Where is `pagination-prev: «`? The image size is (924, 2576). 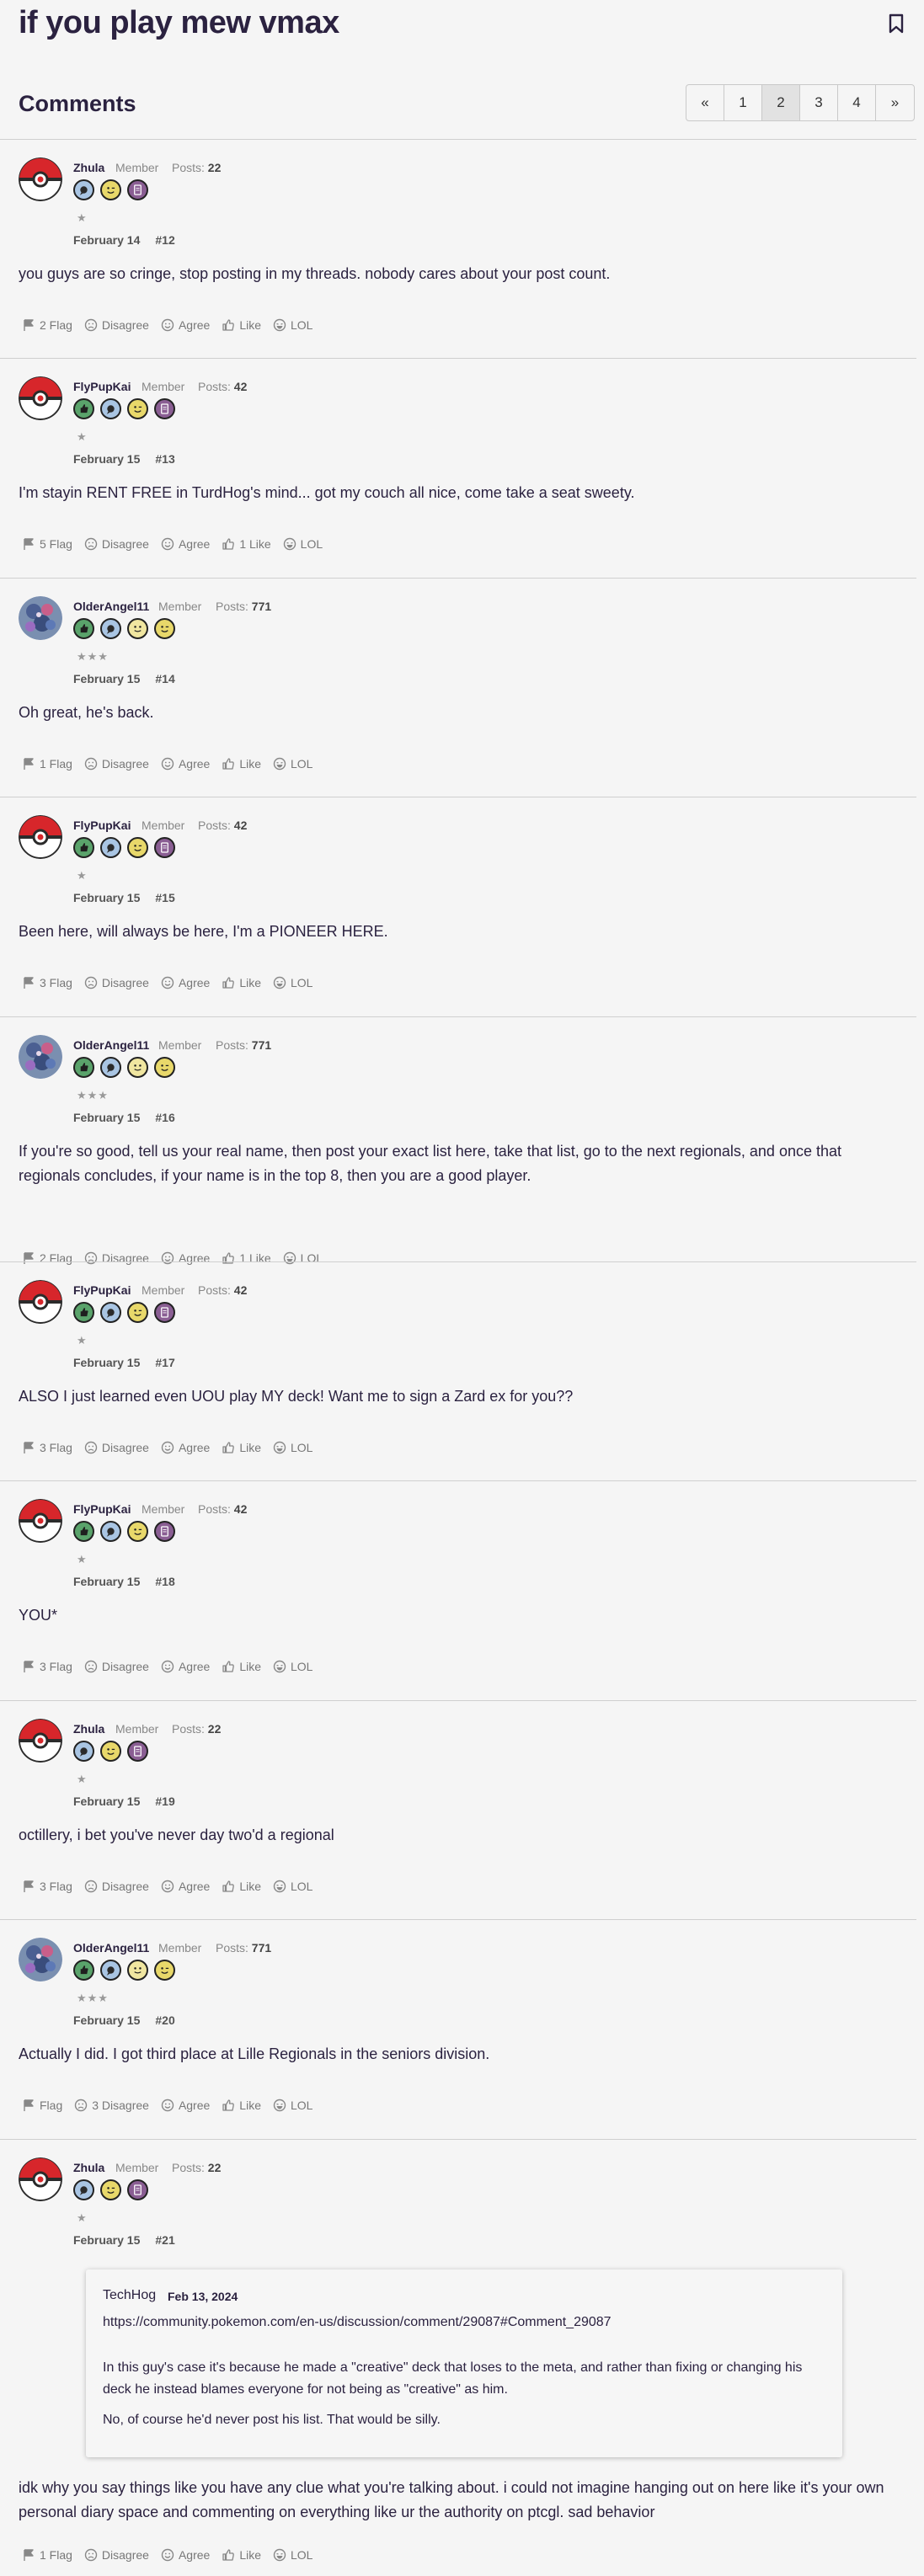
pagination-prev: « is located at coordinates (705, 102).